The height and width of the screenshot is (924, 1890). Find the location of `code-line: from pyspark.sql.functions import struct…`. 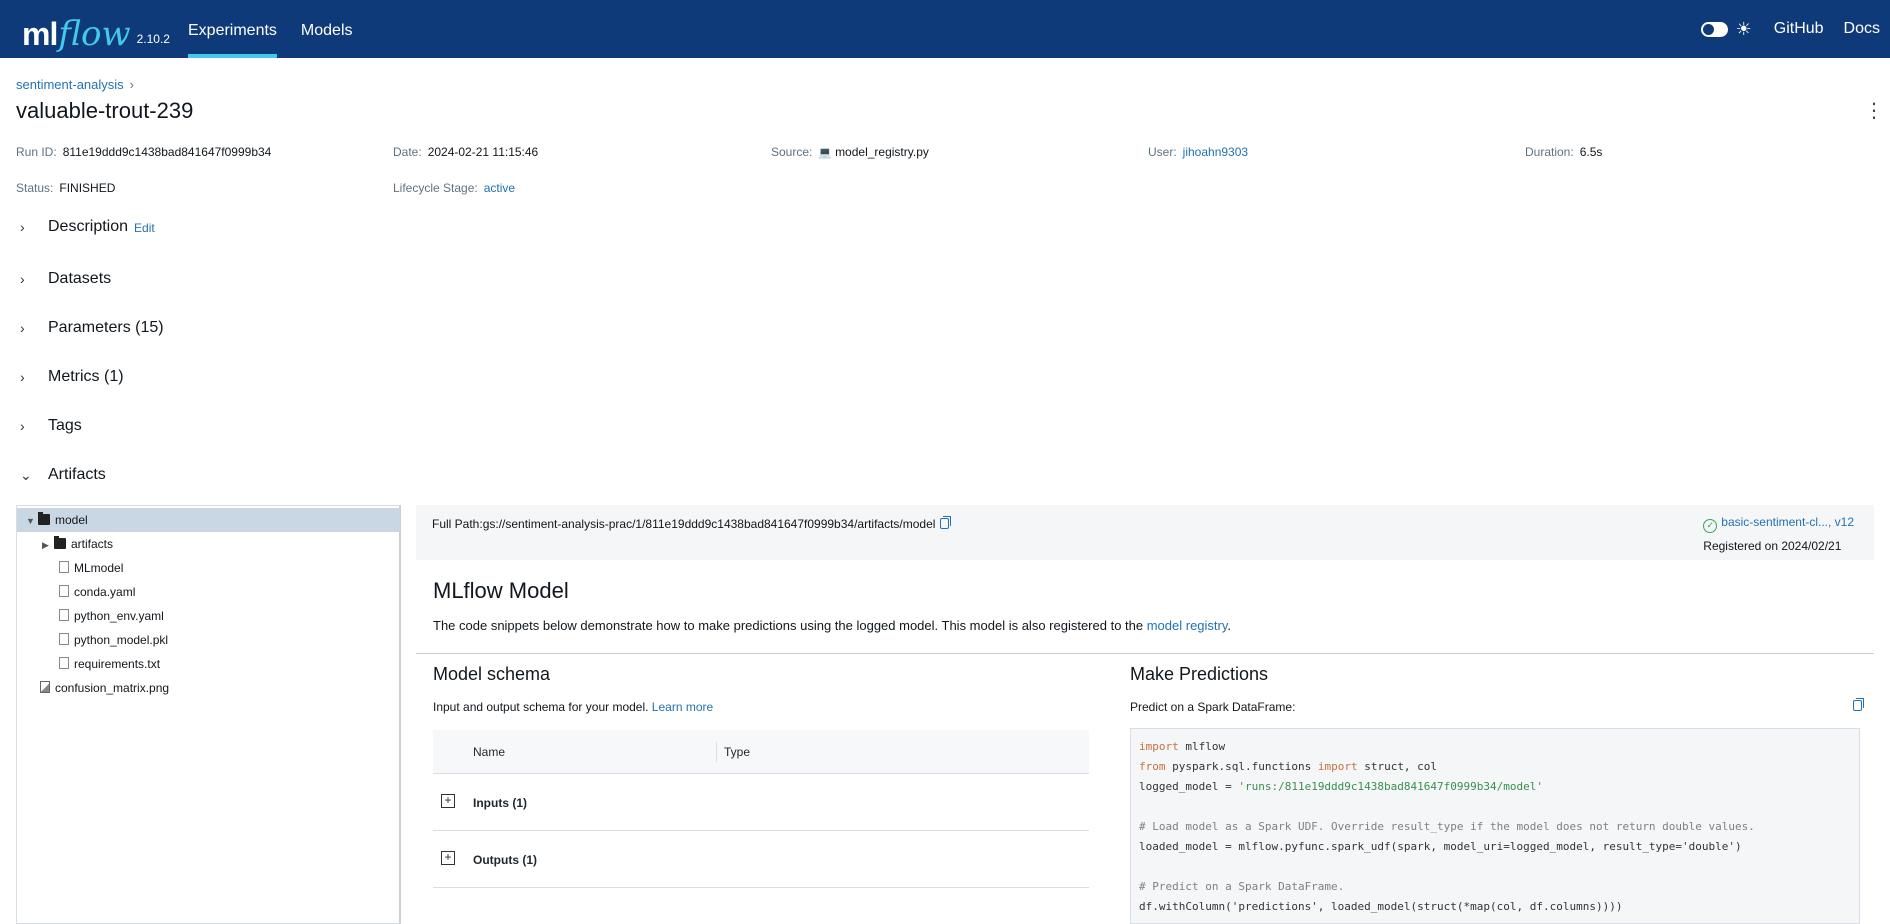

code-line: from pyspark.sql.functions import struct… is located at coordinates (1495, 767).